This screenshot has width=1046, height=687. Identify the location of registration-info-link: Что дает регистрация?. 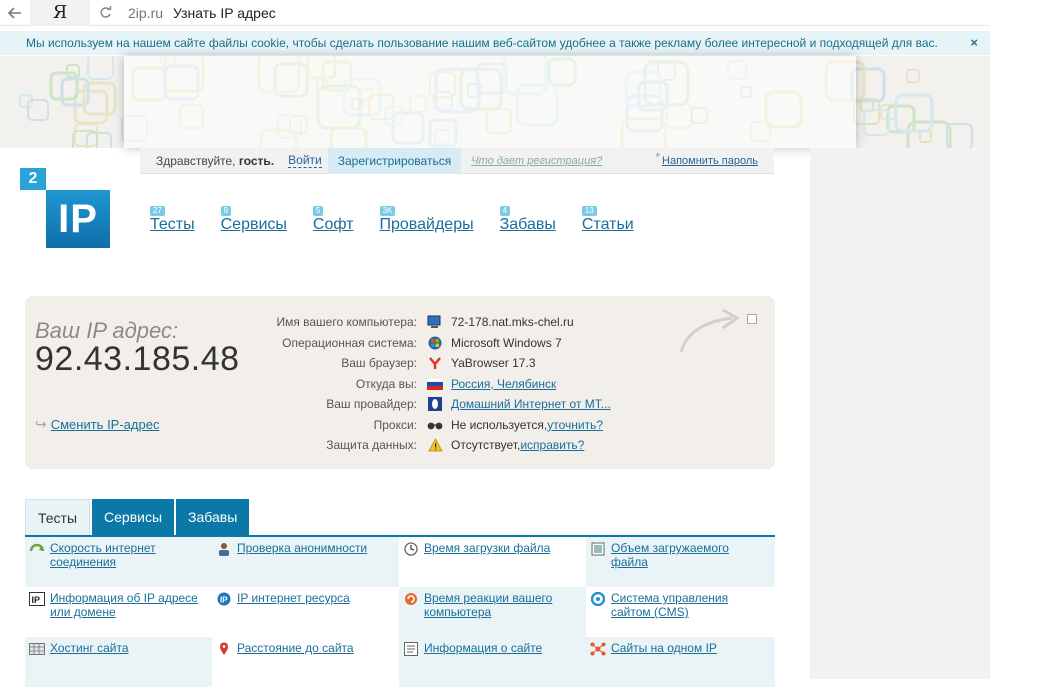
(536, 161).